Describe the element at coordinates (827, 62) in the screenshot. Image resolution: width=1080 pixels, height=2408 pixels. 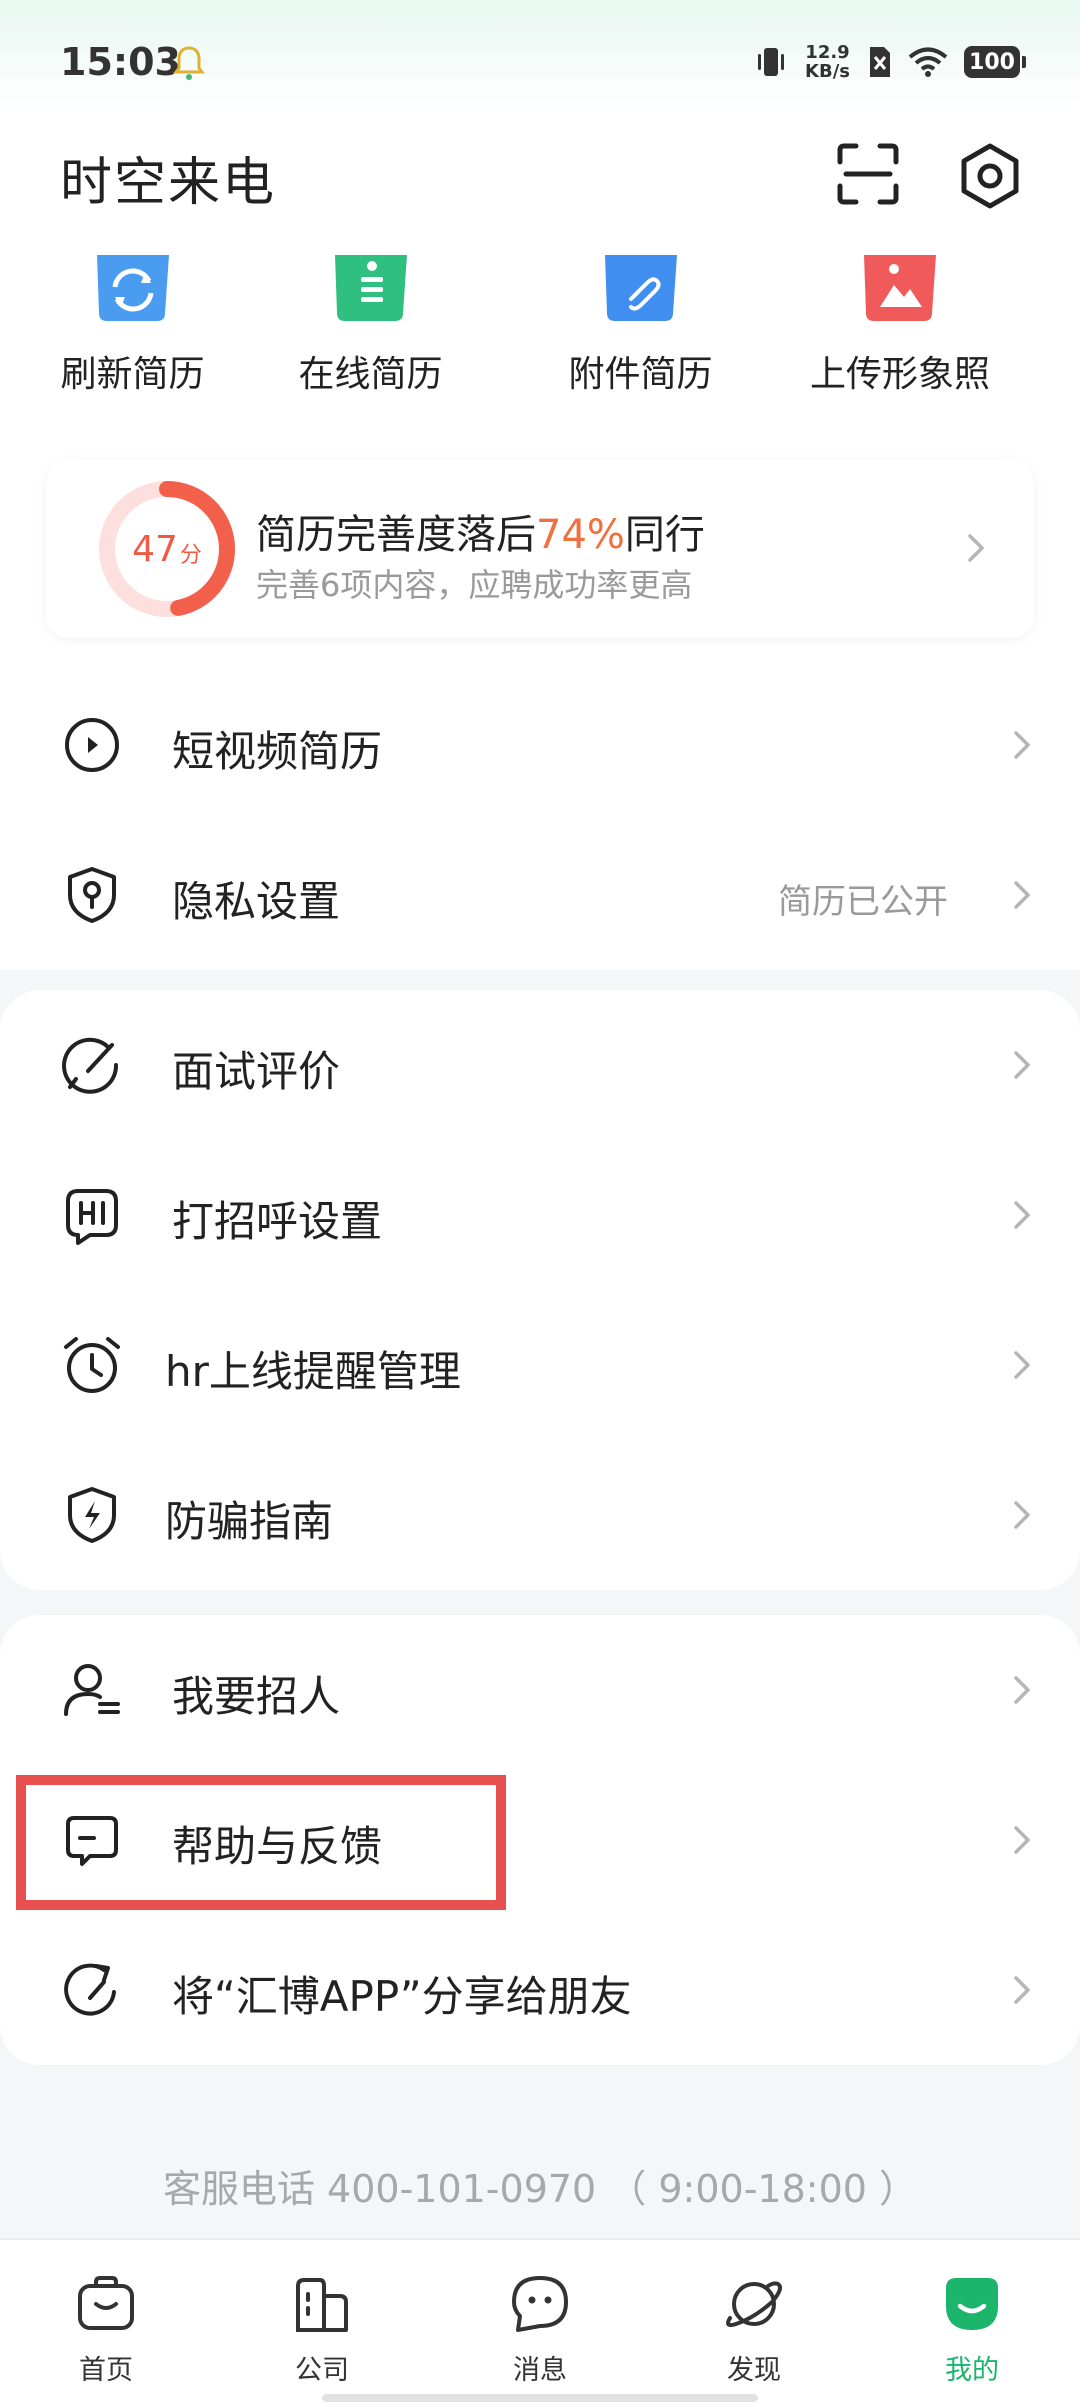
I see `network-speed: 12.9 KB/s` at that location.